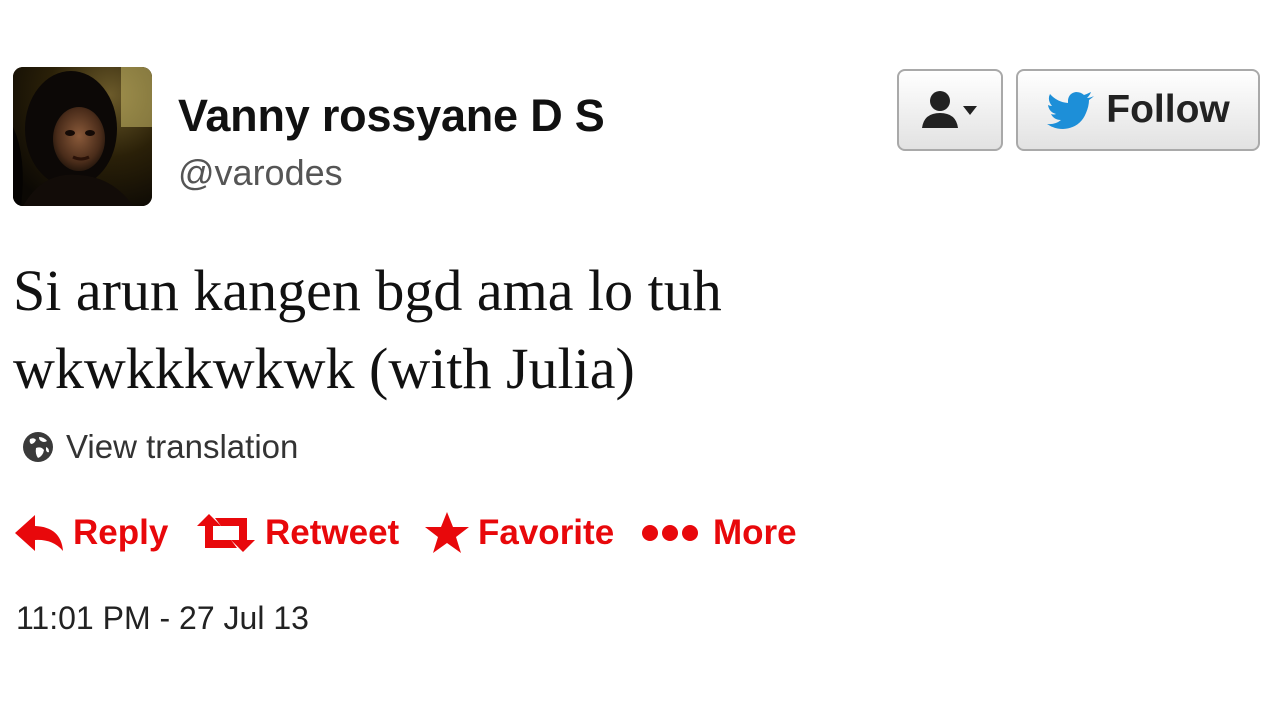 This screenshot has height=720, width=1280. Describe the element at coordinates (121, 532) in the screenshot. I see `reply-label: Reply` at that location.